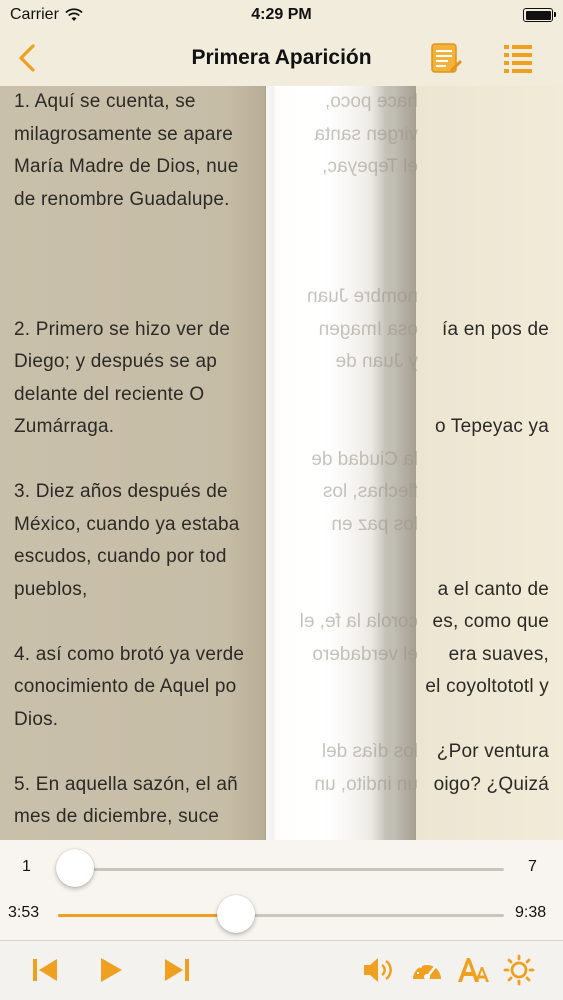 The width and height of the screenshot is (563, 1000). Describe the element at coordinates (491, 784) in the screenshot. I see `page-text-fragment: oigo? ¿Quizá` at that location.